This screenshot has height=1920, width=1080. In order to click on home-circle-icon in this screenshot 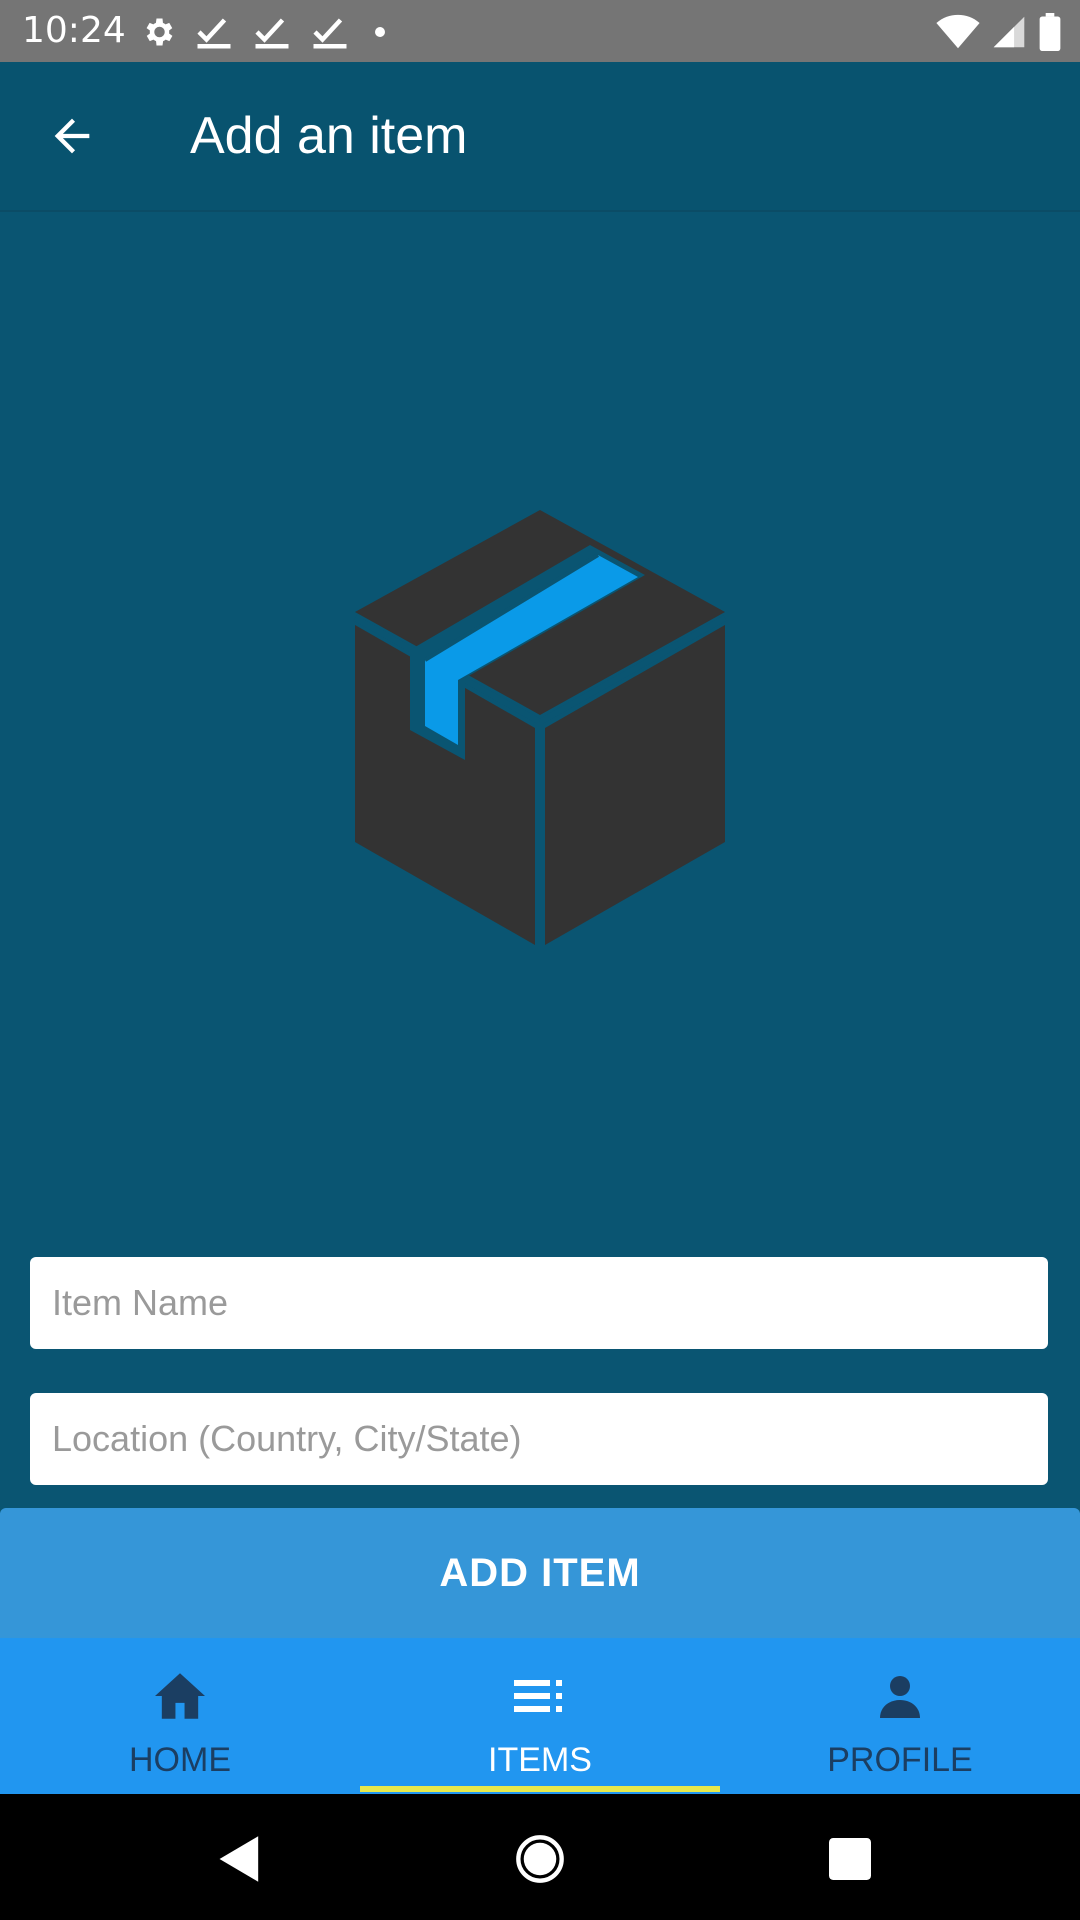, I will do `click(540, 1859)`.